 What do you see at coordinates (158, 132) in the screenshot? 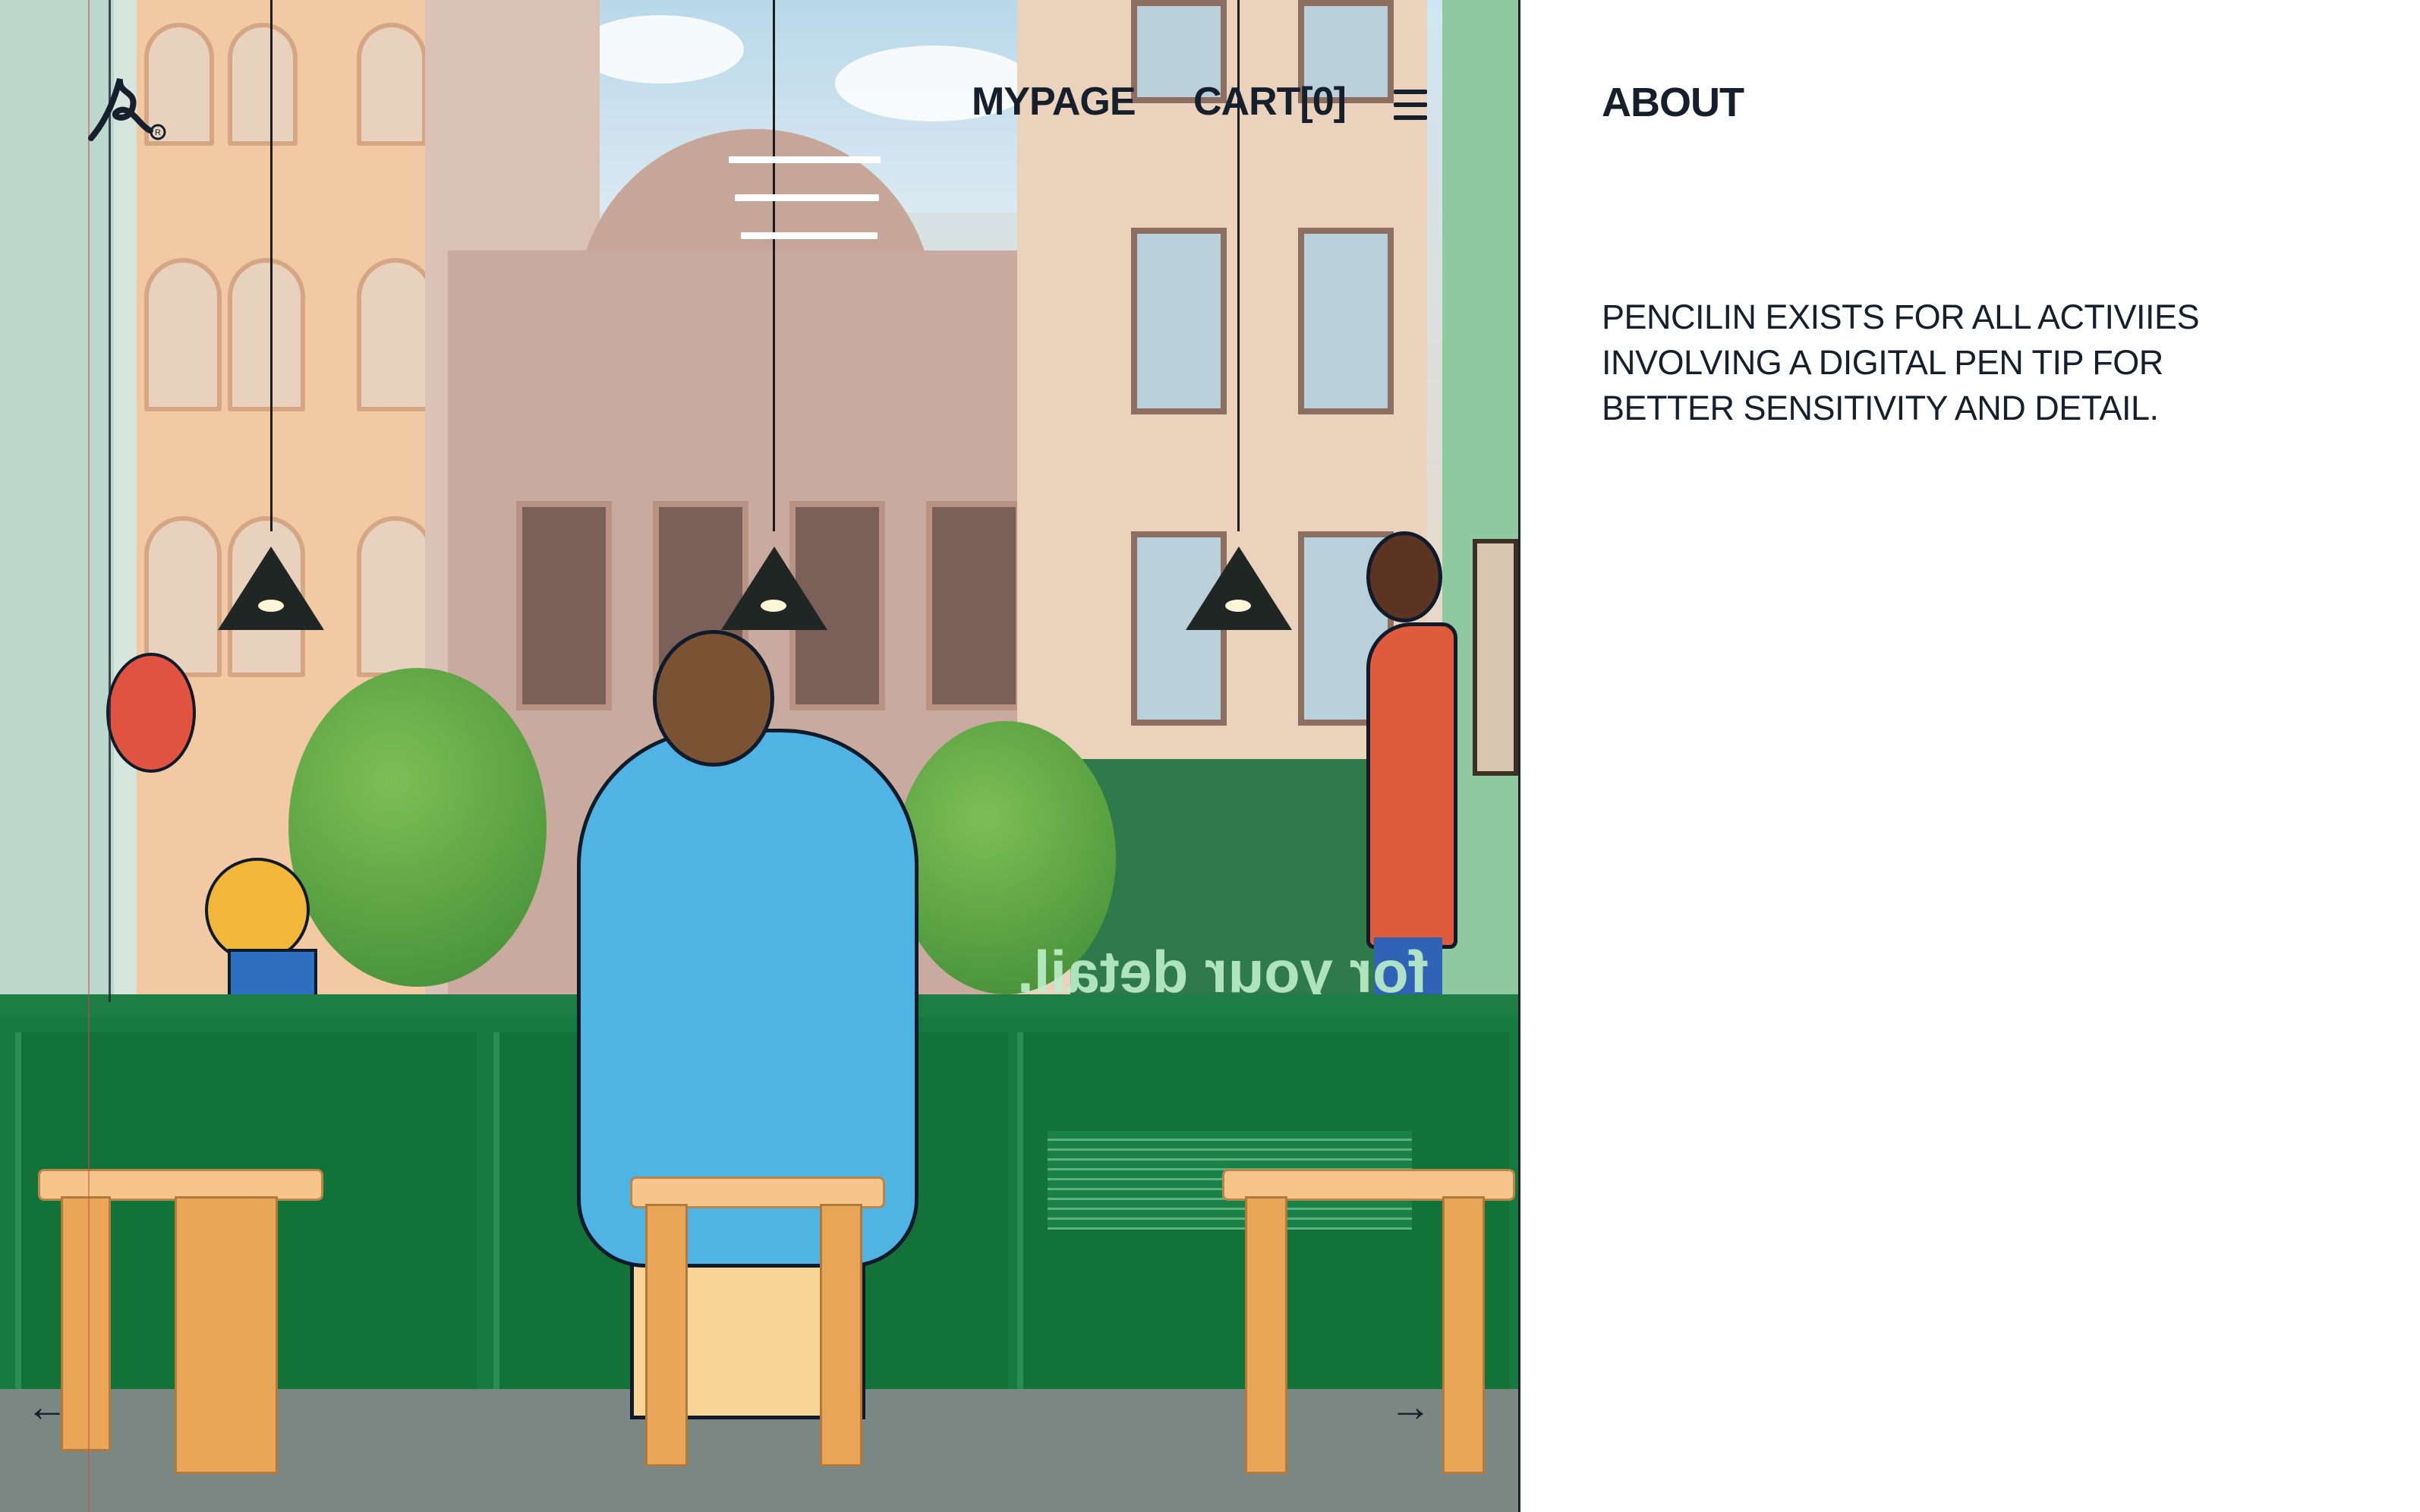
I see `svg-text: R` at bounding box center [158, 132].